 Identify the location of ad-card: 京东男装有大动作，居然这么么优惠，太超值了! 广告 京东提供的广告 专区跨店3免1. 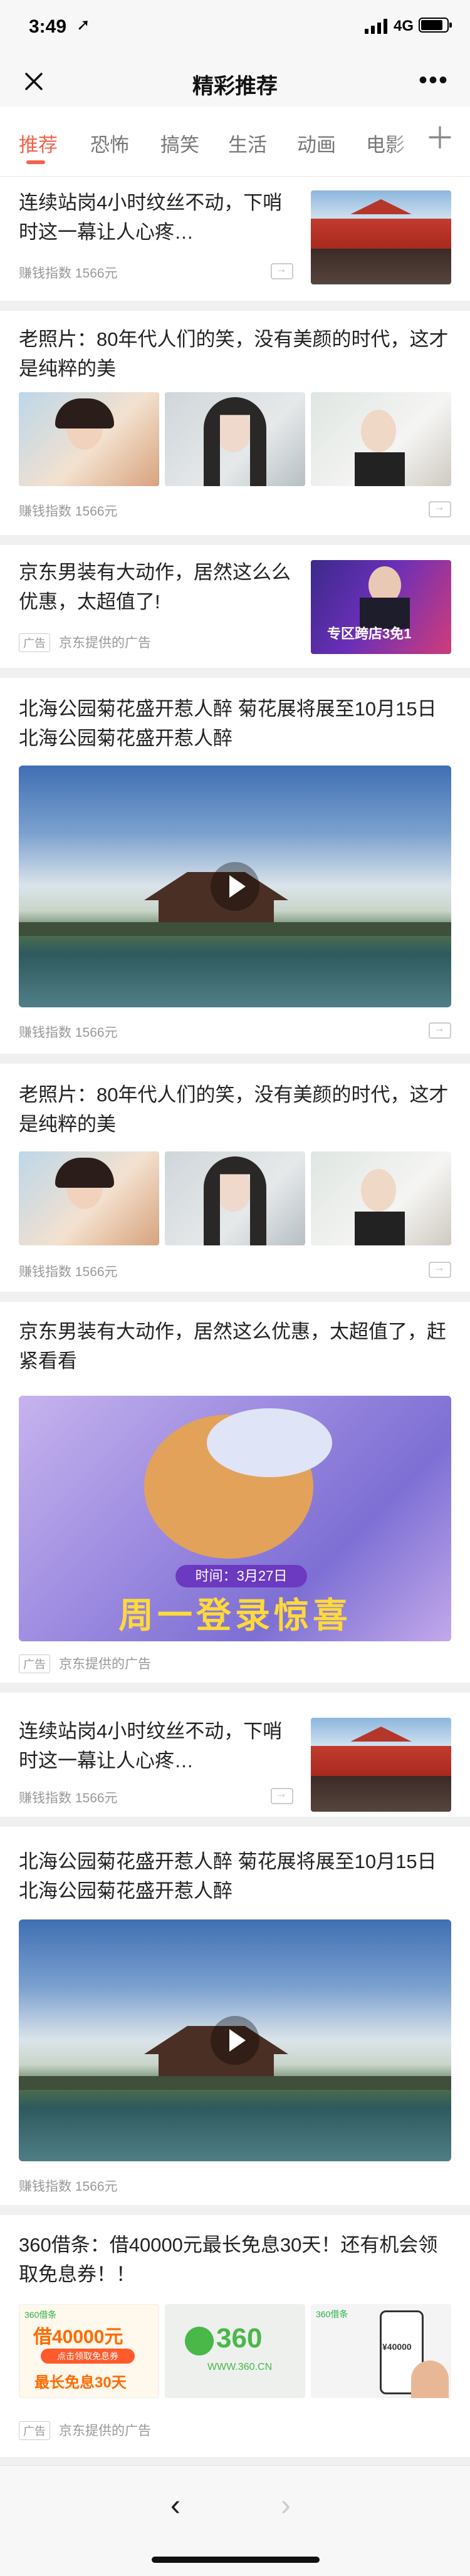
(235, 606).